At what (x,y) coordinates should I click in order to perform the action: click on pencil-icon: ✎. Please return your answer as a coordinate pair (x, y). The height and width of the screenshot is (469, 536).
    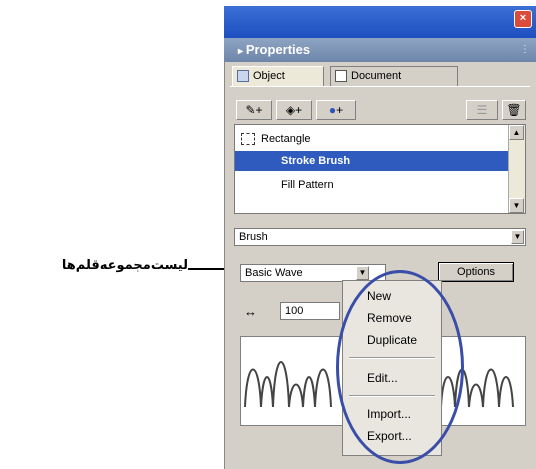
    Looking at the image, I should click on (250, 110).